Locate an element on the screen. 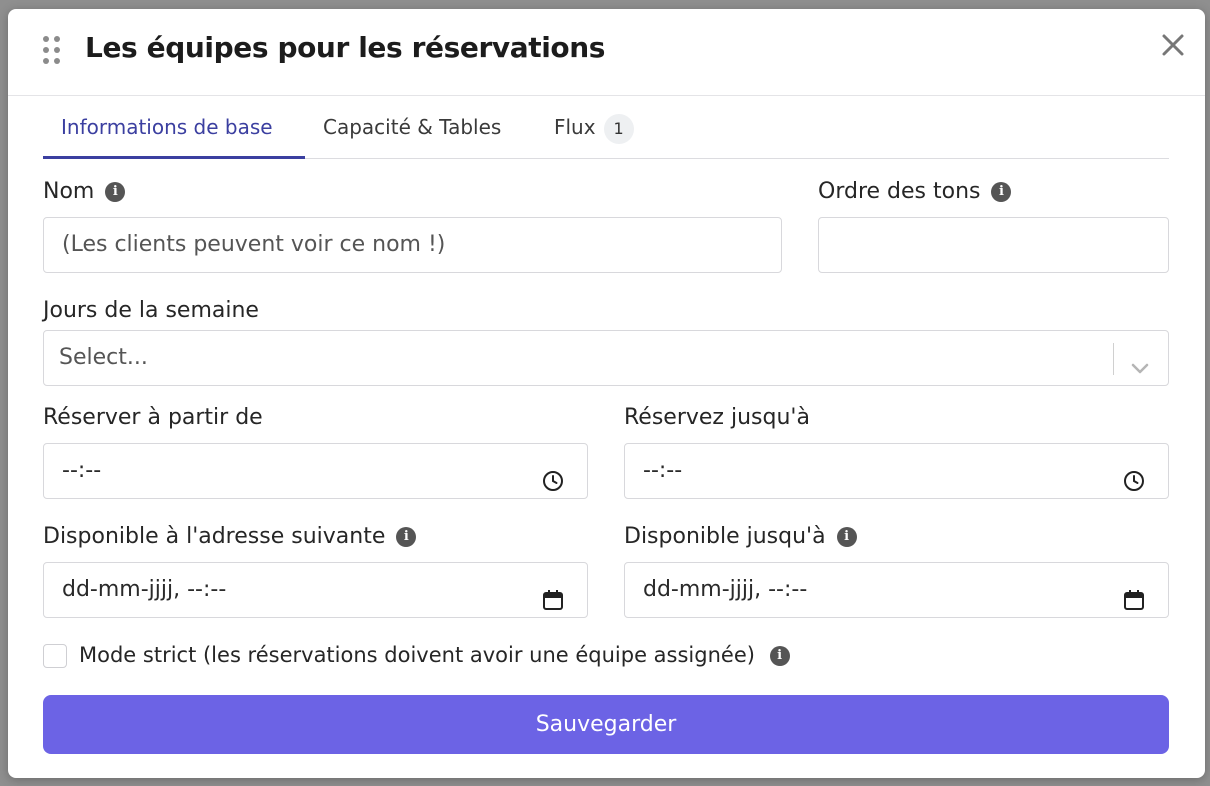 The width and height of the screenshot is (1210, 786). available-from-label: Disponible à l'adresse suivante i is located at coordinates (230, 536).